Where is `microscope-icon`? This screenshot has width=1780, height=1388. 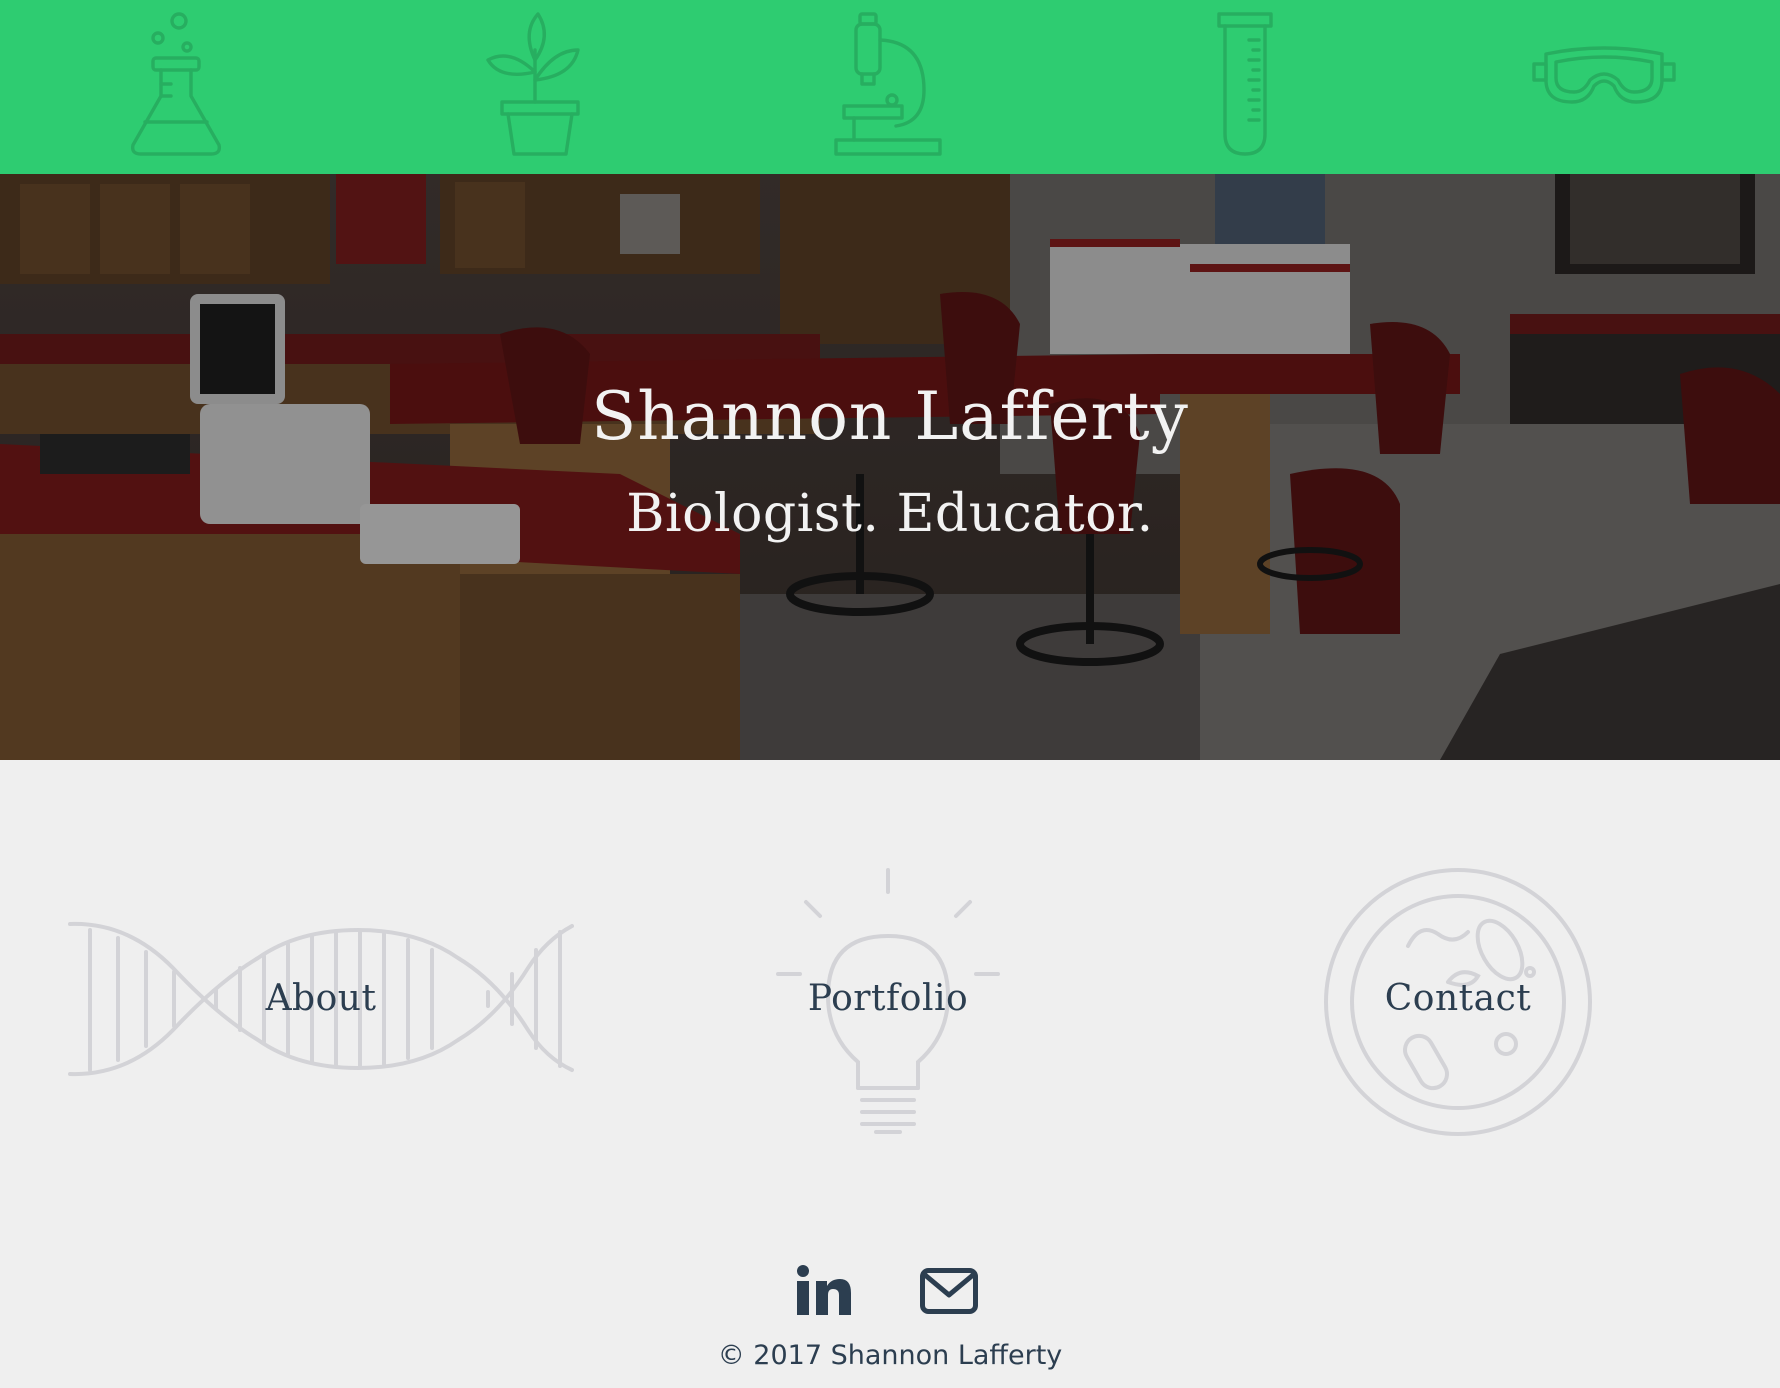 microscope-icon is located at coordinates (888, 84).